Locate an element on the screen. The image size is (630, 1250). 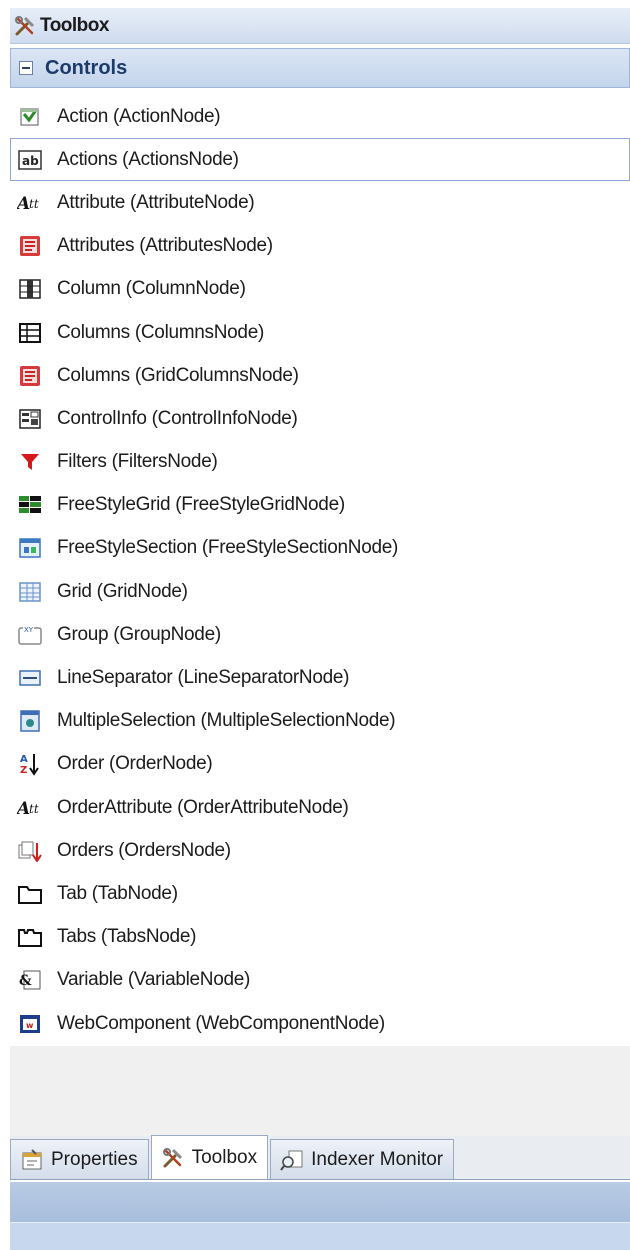
item-label: Columns (GridColumnsNode) is located at coordinates (178, 375).